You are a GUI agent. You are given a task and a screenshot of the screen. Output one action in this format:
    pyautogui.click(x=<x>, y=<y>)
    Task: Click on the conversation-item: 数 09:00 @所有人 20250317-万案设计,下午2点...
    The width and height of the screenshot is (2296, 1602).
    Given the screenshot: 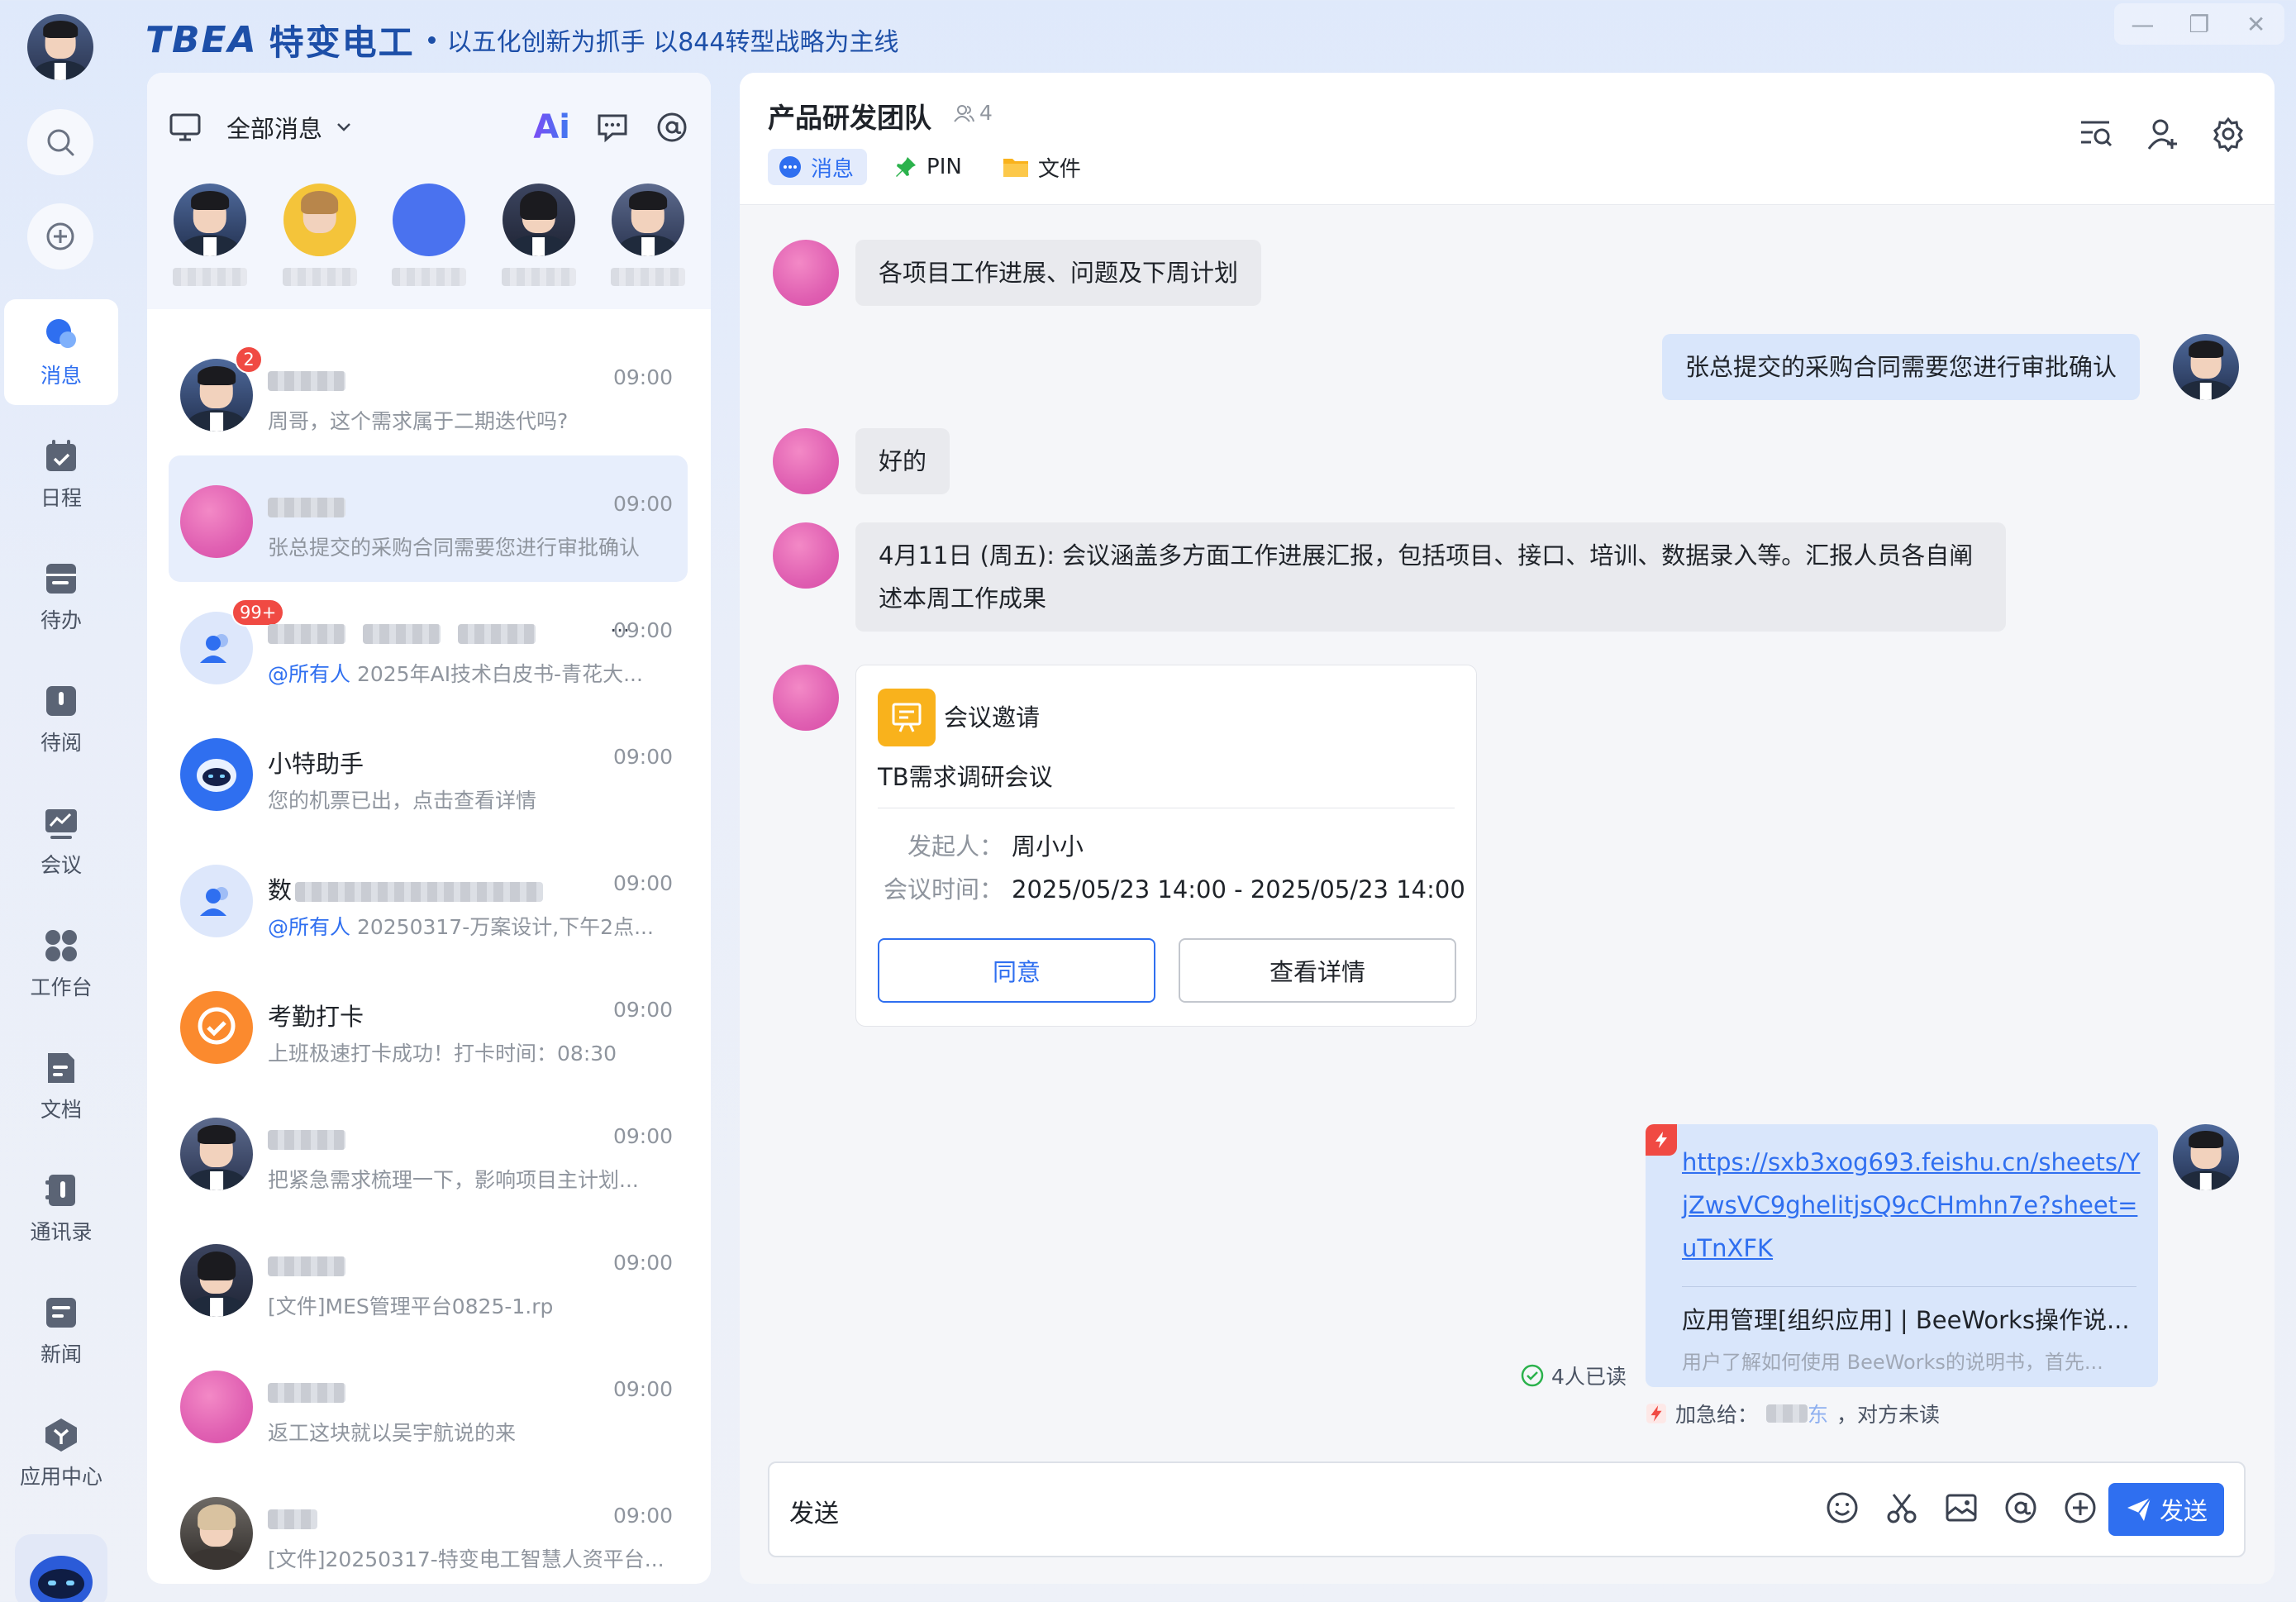 What is the action you would take?
    pyautogui.click(x=428, y=898)
    